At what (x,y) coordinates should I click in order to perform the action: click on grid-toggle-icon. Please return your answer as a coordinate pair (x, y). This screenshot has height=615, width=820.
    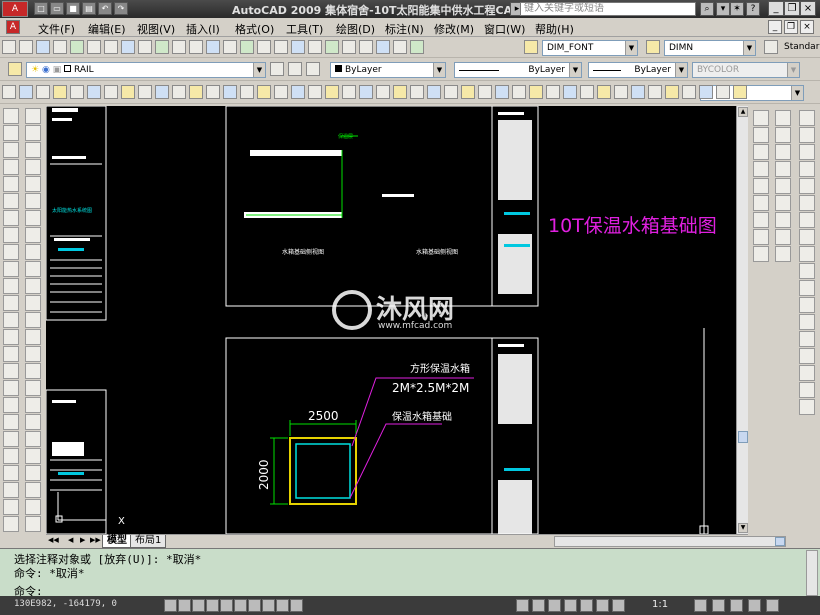
    Looking at the image, I should click on (184, 605).